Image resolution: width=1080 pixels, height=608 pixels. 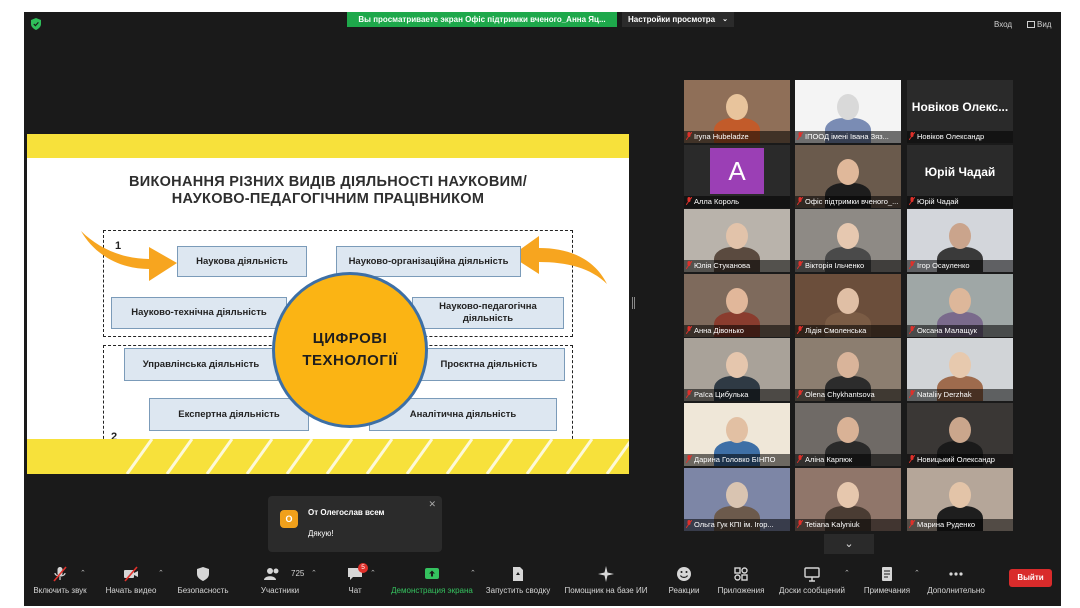 I want to click on notes-button: ⌃ Примечания, so click(x=888, y=583).